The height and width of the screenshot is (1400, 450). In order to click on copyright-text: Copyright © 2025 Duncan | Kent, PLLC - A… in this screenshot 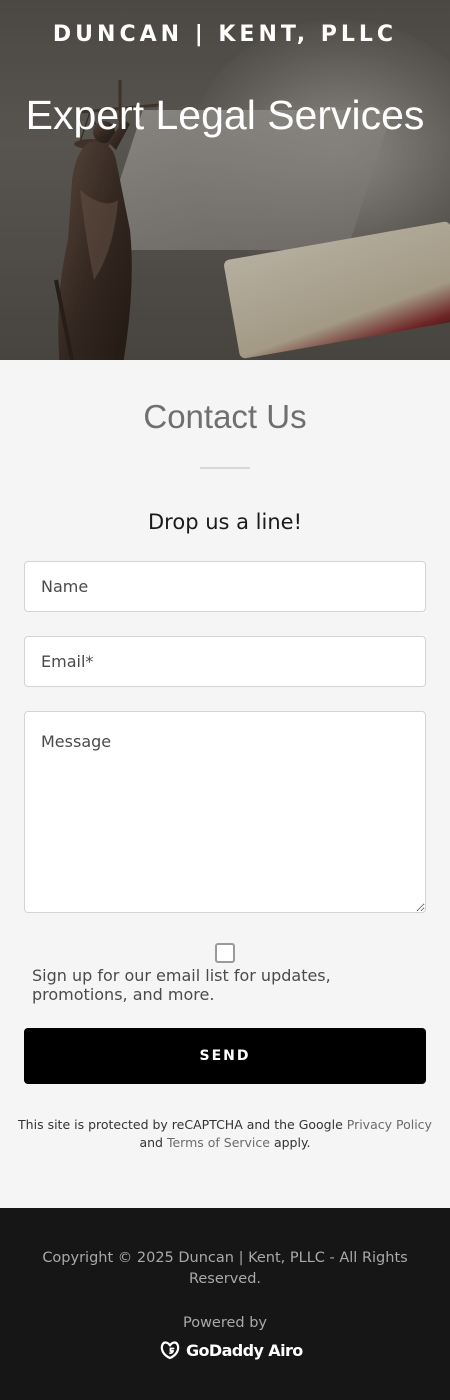, I will do `click(225, 1268)`.